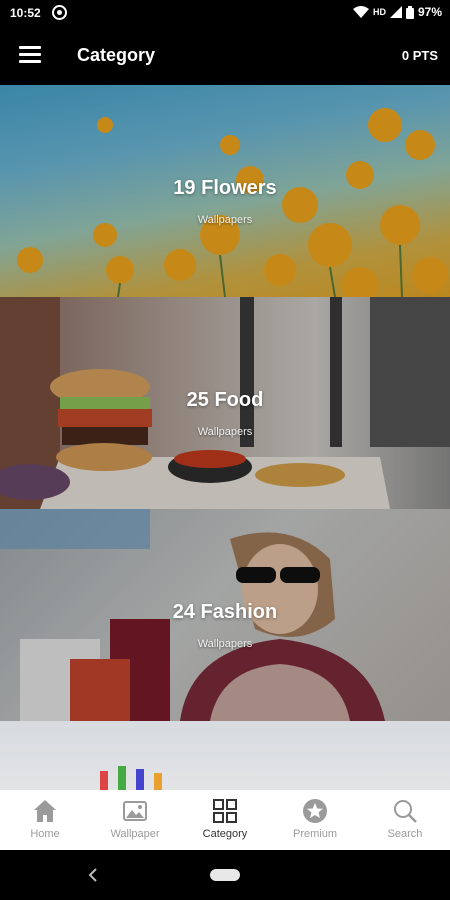 The height and width of the screenshot is (900, 450). What do you see at coordinates (429, 12) in the screenshot?
I see `battery-percent: 97%` at bounding box center [429, 12].